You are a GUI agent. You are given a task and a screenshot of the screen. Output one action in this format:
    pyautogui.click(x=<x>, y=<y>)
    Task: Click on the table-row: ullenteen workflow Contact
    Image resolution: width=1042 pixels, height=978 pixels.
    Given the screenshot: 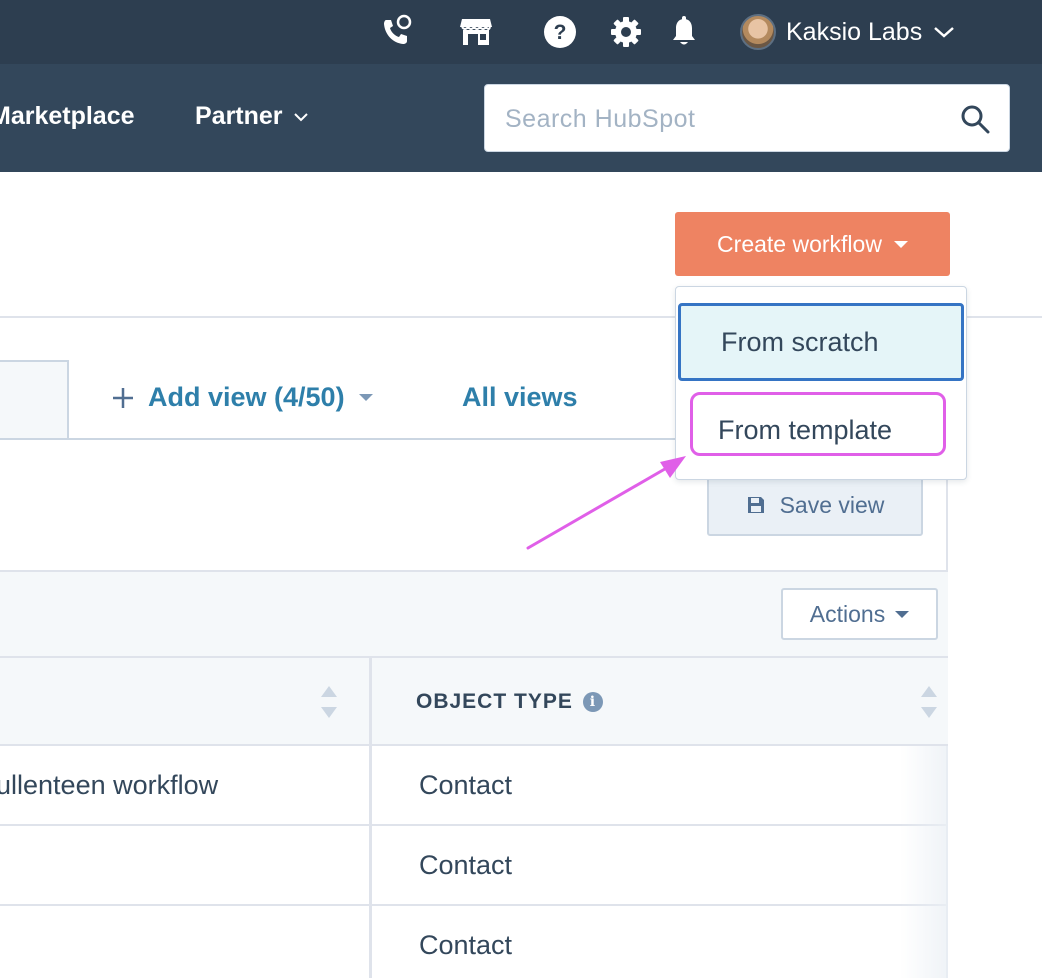 What is the action you would take?
    pyautogui.click(x=474, y=786)
    